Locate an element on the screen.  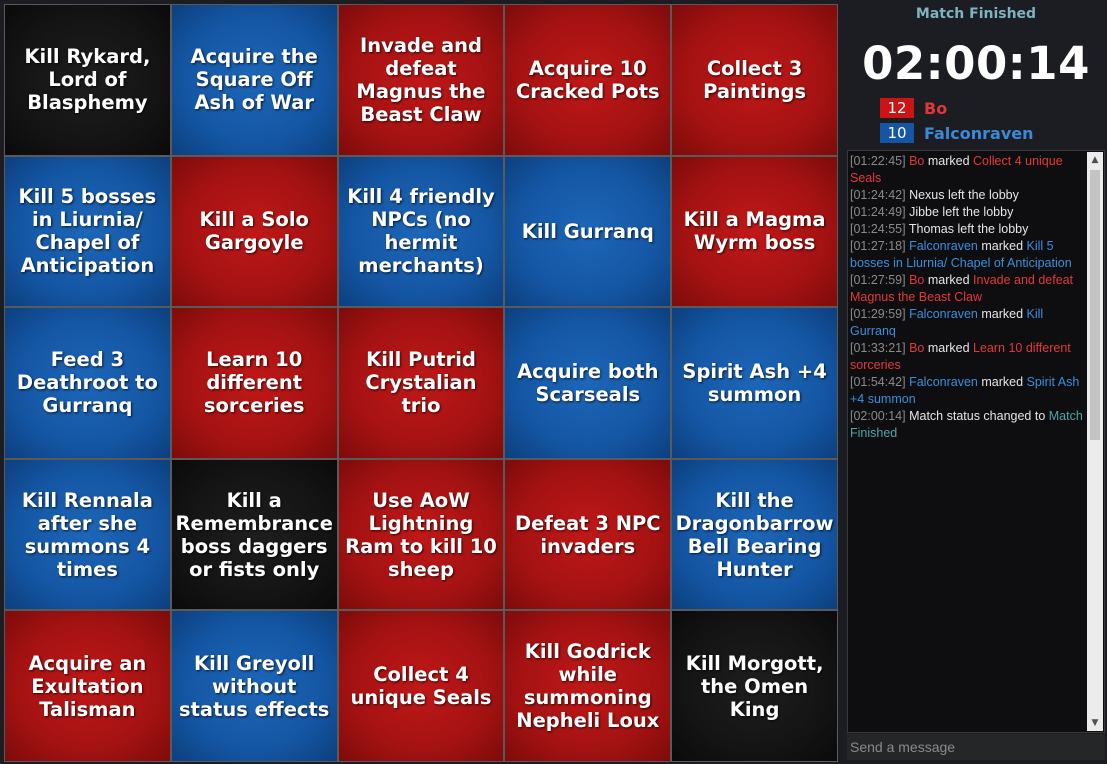
bingo-cell: Acquire 10 Cracked Pots is located at coordinates (588, 80).